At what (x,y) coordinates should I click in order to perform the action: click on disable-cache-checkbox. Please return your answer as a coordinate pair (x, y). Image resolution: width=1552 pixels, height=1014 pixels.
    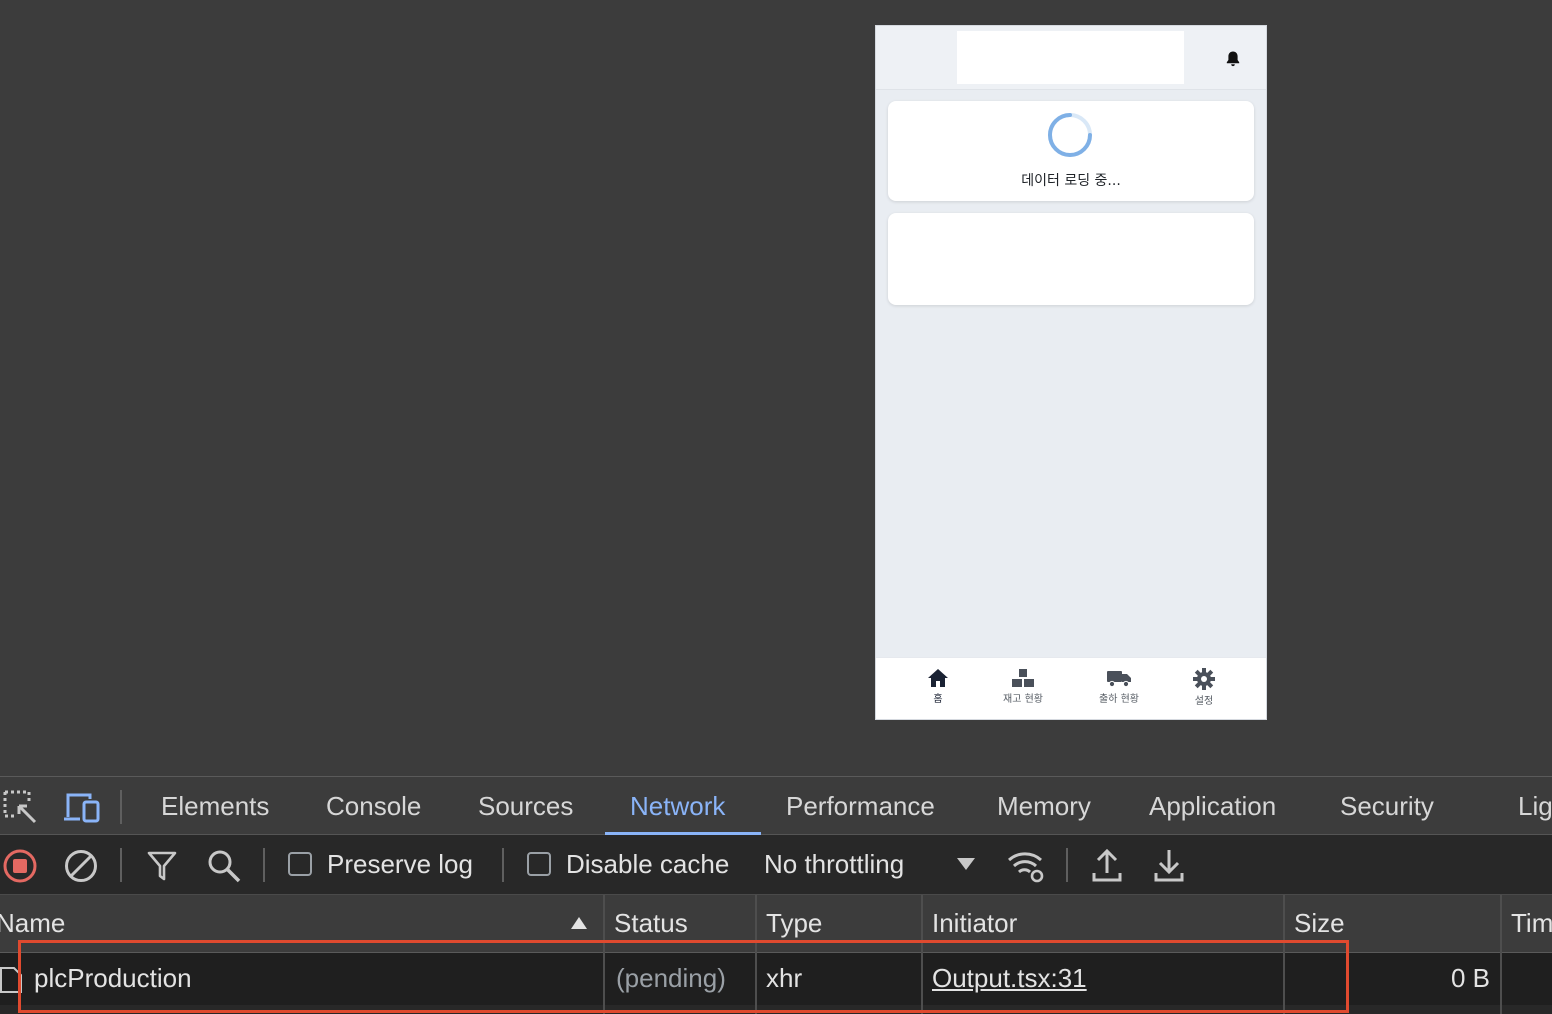
    Looking at the image, I should click on (539, 864).